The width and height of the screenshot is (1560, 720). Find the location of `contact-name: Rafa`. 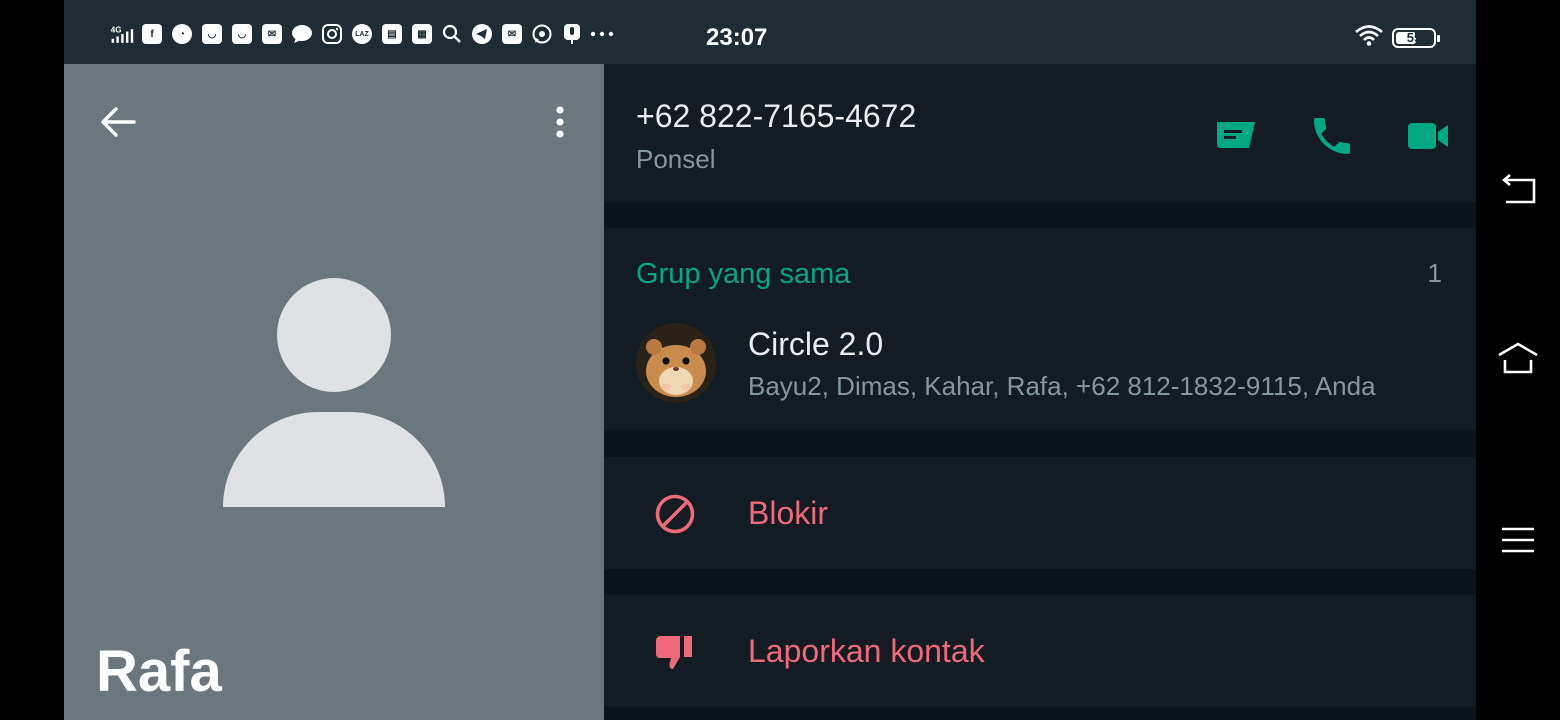

contact-name: Rafa is located at coordinates (159, 671).